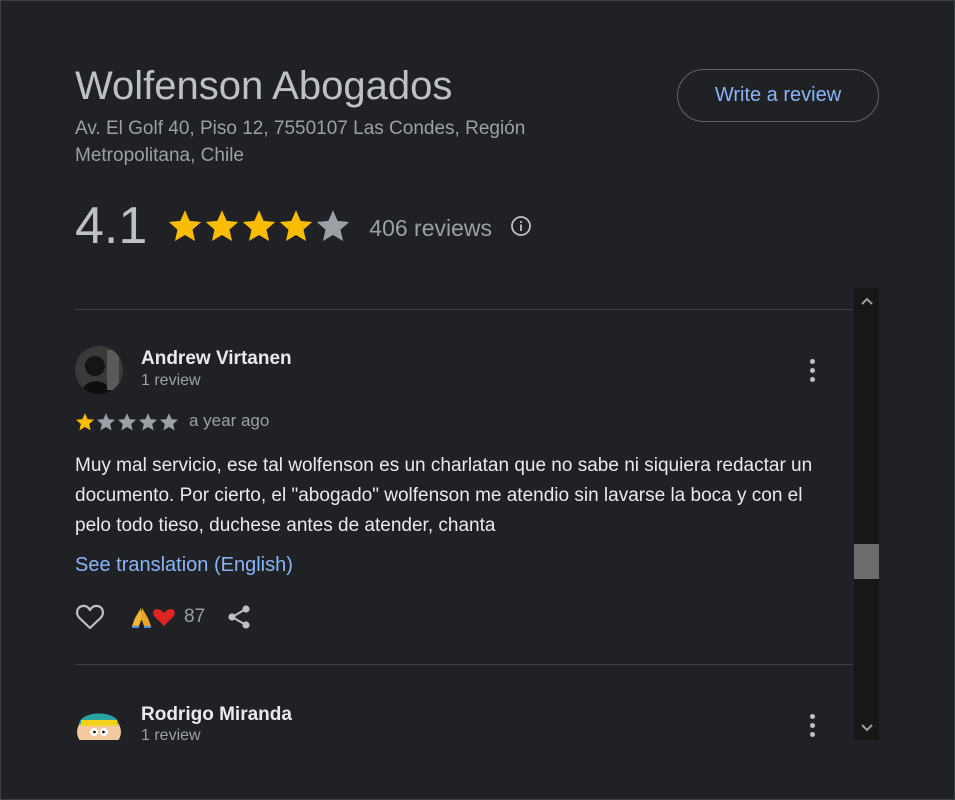 Image resolution: width=955 pixels, height=800 pixels. I want to click on review-clip: Rodrigo Miranda 1 review, so click(426, 715).